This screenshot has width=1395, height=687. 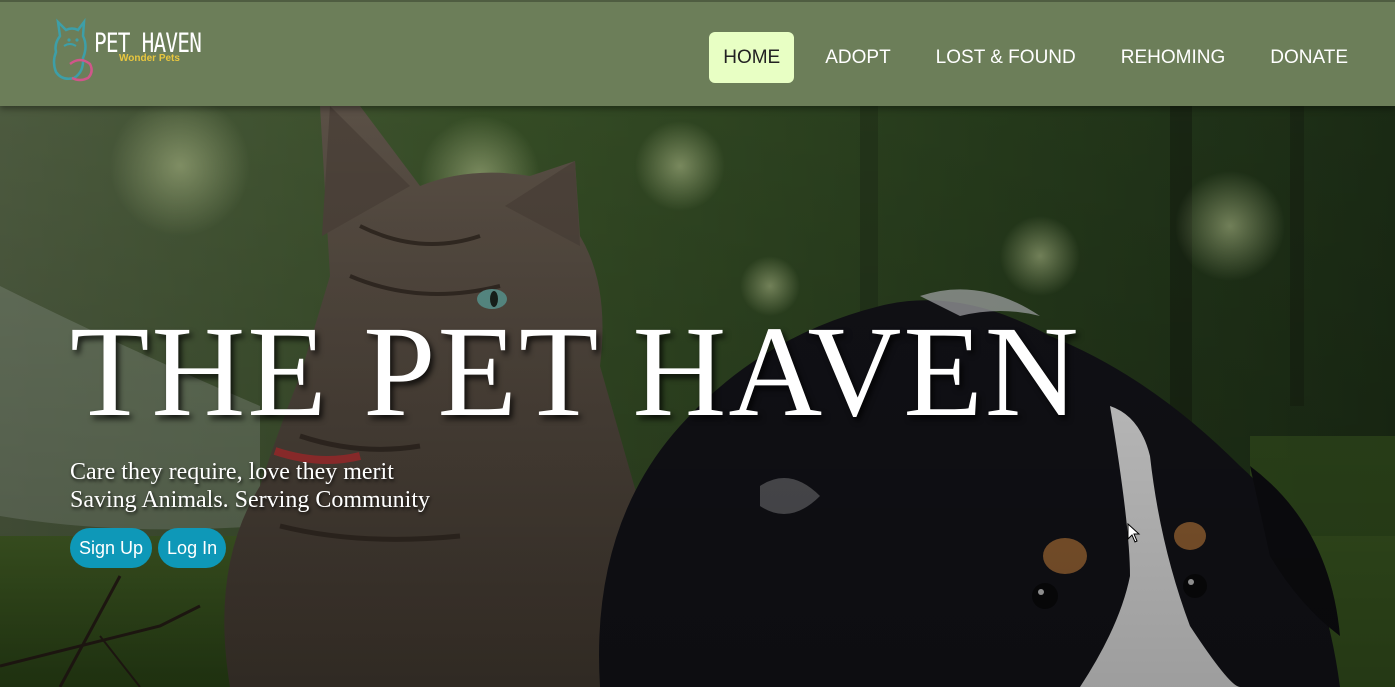 I want to click on nav-item-donate: DONATE, so click(x=1309, y=57).